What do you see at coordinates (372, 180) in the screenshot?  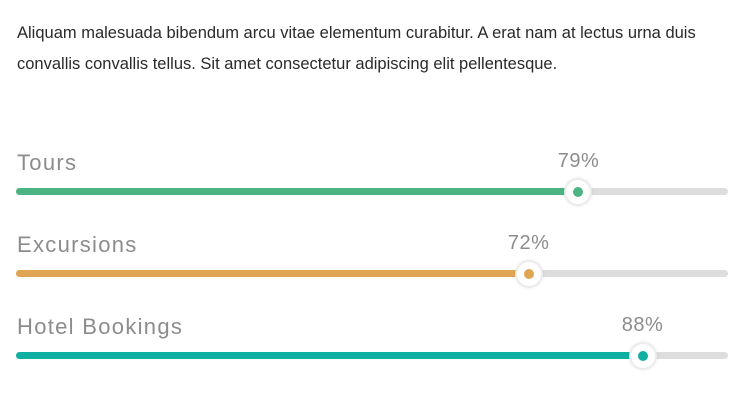 I see `skill-bar-tours: Tours 79%` at bounding box center [372, 180].